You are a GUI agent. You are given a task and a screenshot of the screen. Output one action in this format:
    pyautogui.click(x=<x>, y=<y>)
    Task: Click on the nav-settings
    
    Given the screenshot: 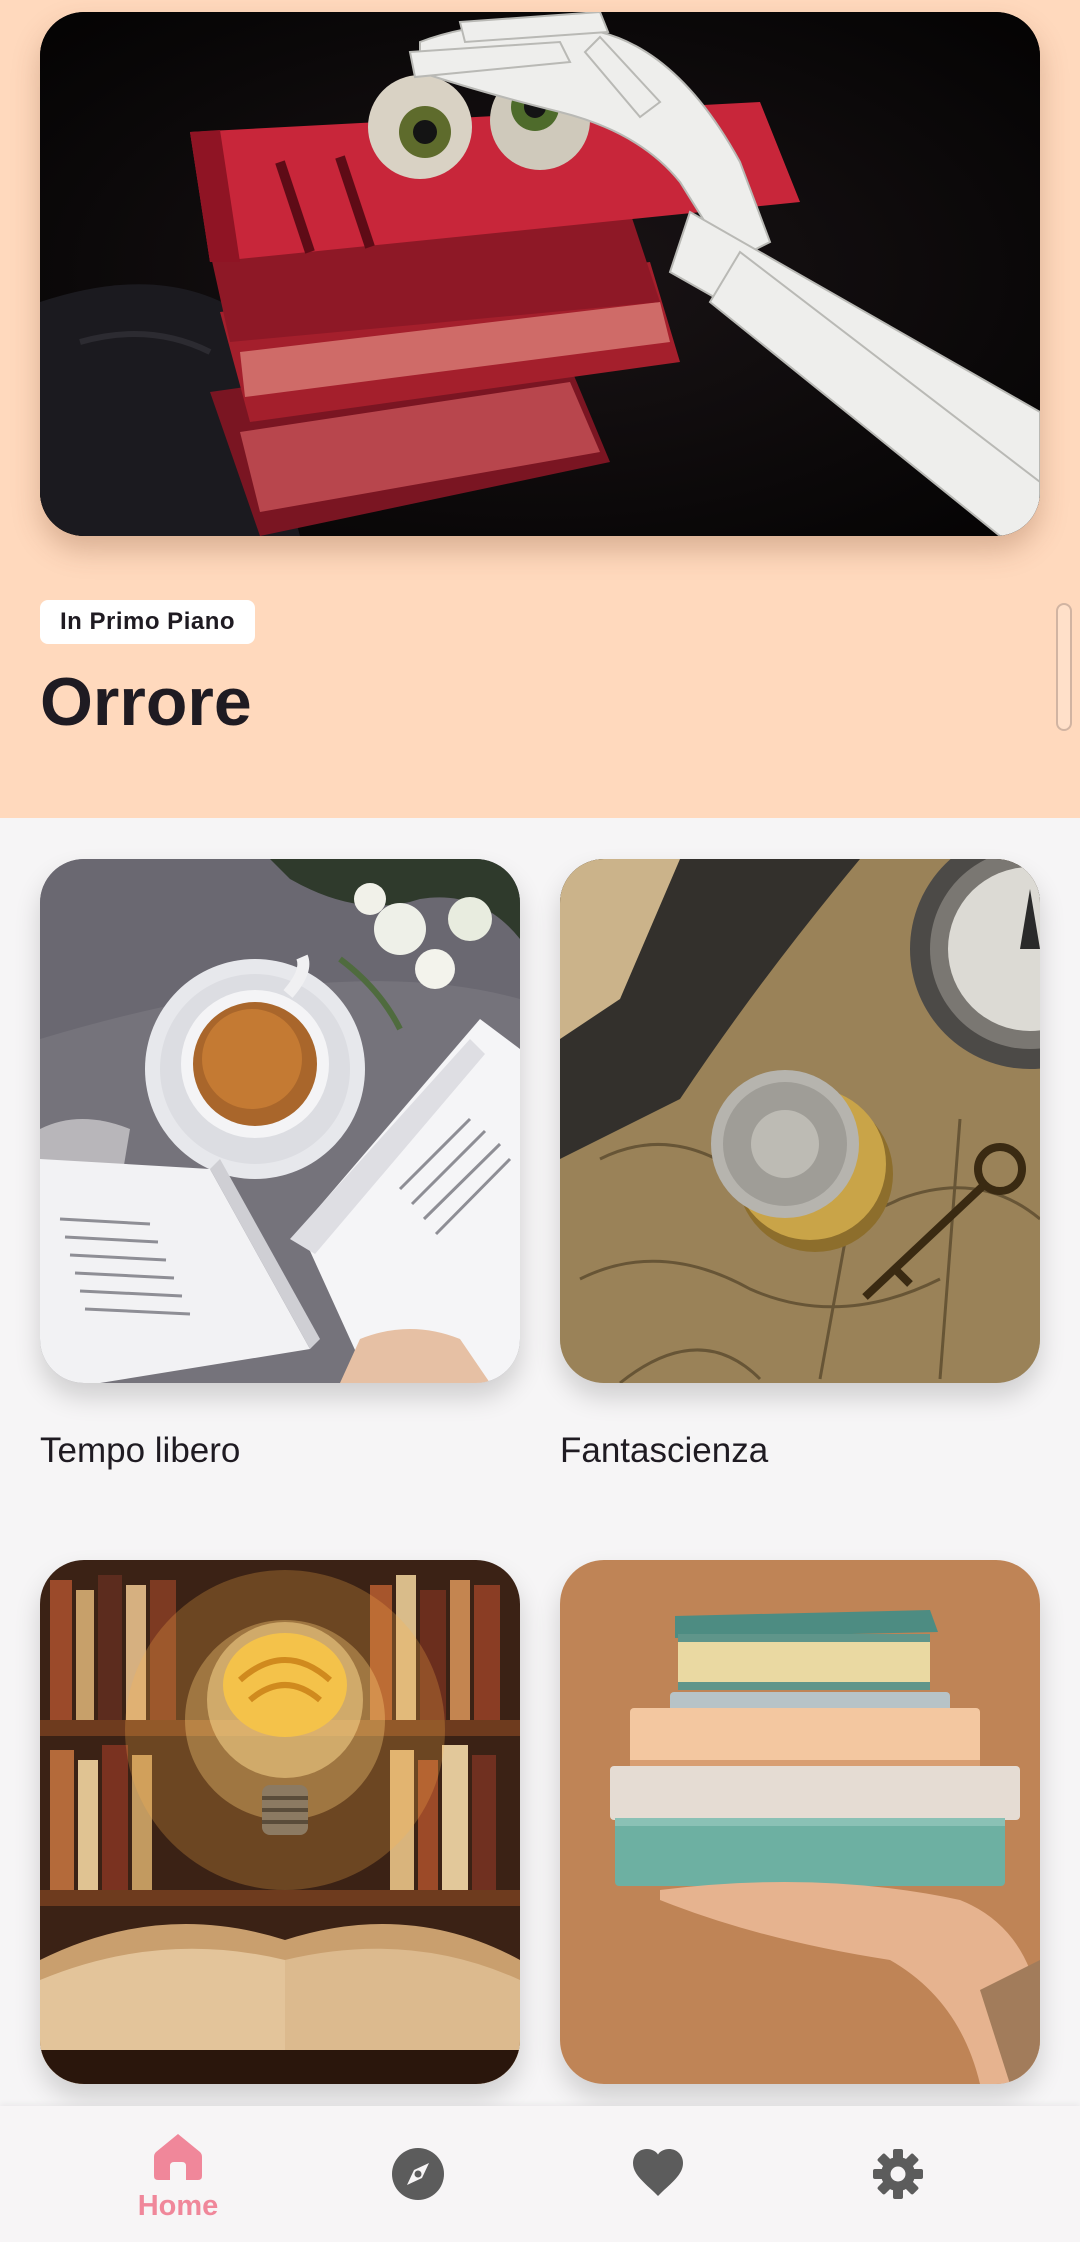 What is the action you would take?
    pyautogui.click(x=898, y=2174)
    